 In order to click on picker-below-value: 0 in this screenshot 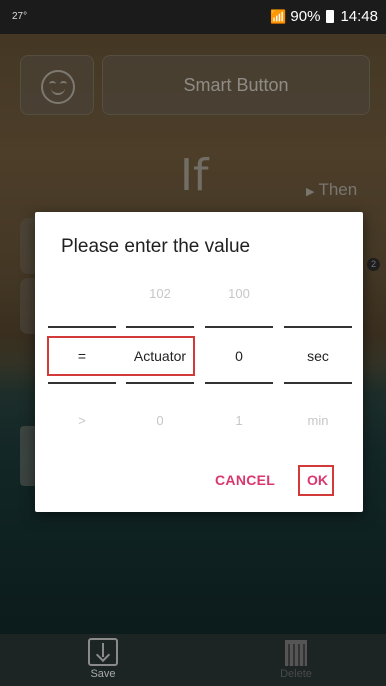, I will do `click(160, 420)`.